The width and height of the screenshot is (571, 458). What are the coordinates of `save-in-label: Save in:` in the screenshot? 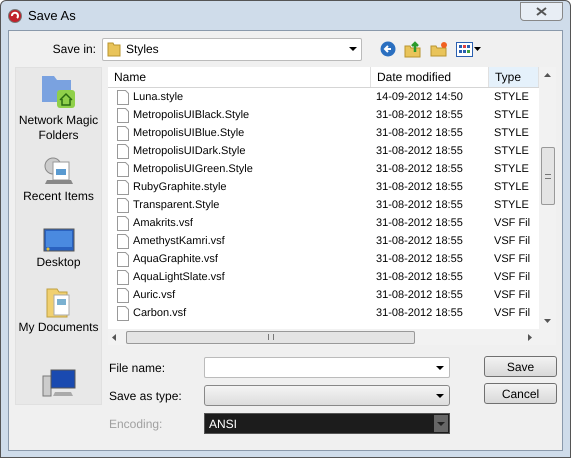 It's located at (74, 49).